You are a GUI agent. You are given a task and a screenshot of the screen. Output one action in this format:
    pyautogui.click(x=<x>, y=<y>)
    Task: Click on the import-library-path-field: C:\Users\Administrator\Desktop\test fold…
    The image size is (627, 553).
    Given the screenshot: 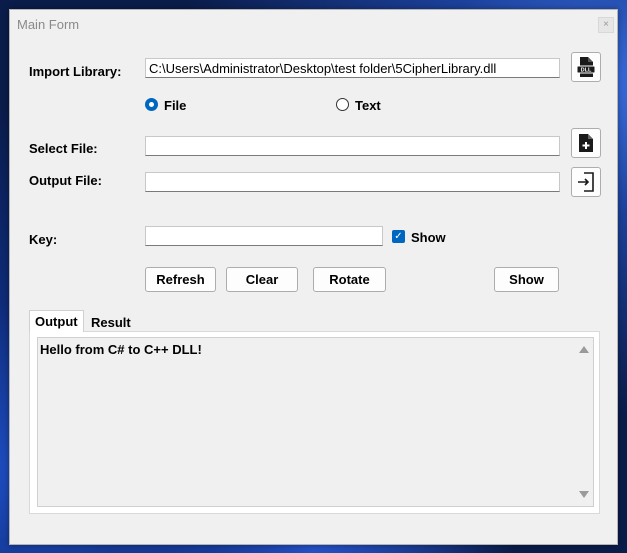 What is the action you would take?
    pyautogui.click(x=352, y=68)
    